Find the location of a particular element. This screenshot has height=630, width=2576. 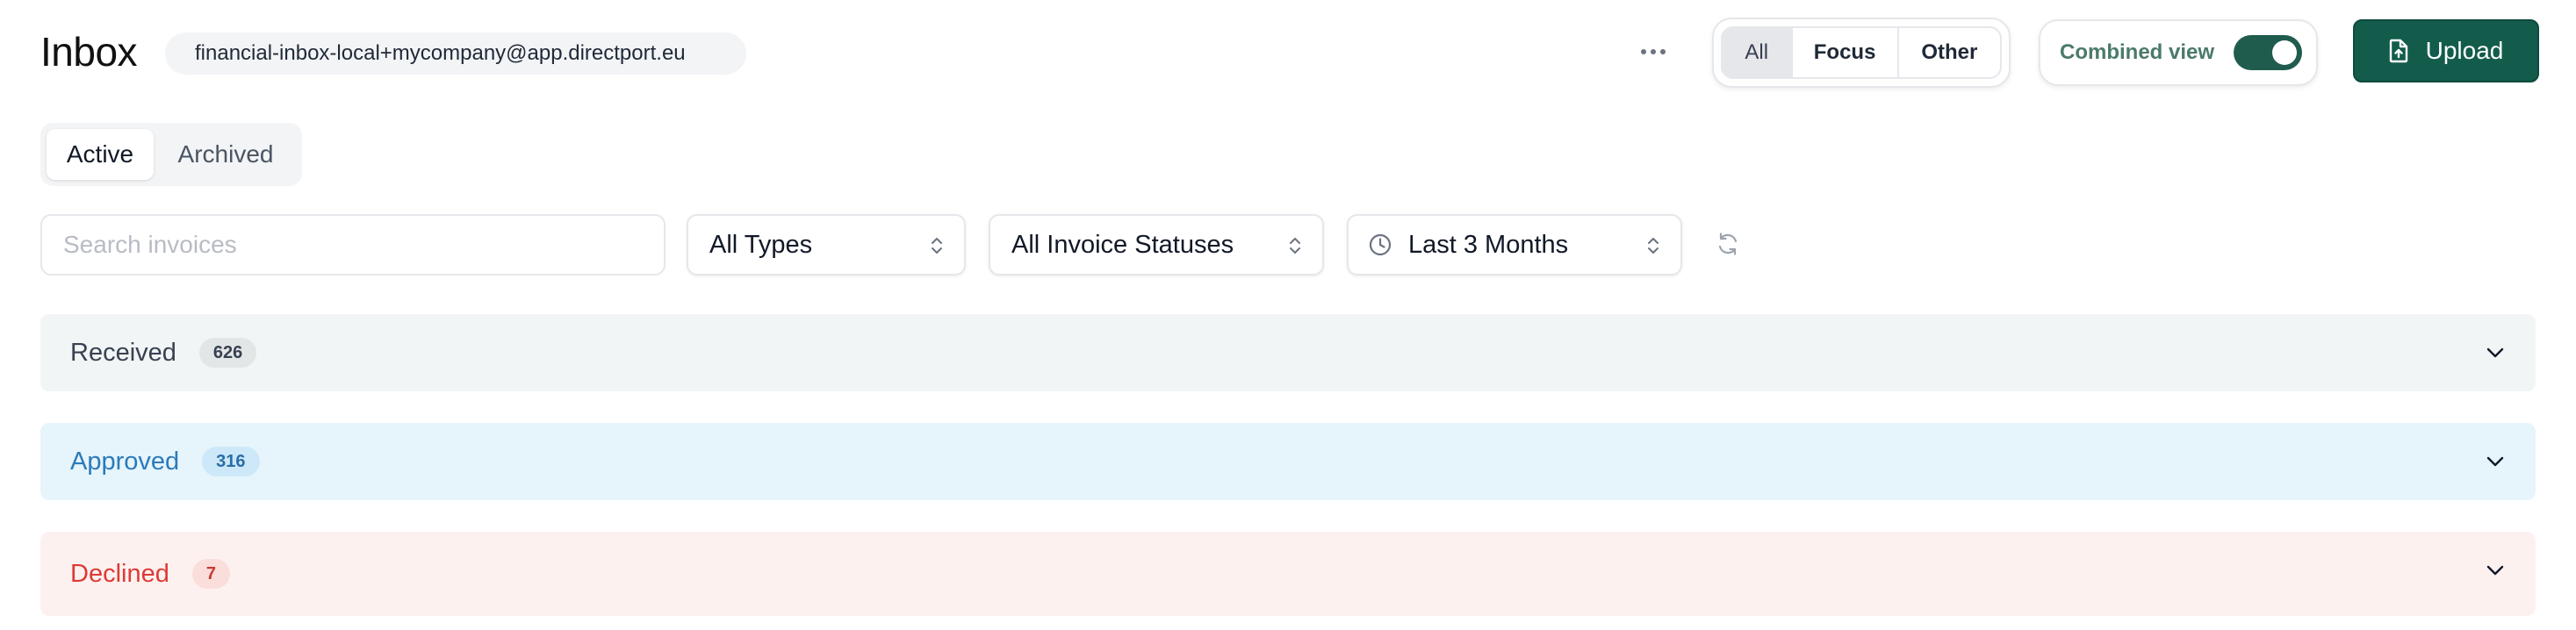

section-label: Received is located at coordinates (123, 352).